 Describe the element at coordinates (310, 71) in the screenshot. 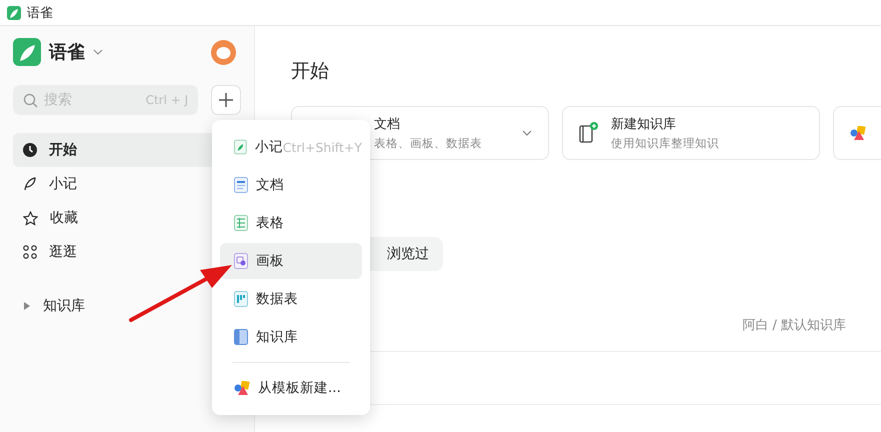

I see `page-title: 开始` at that location.